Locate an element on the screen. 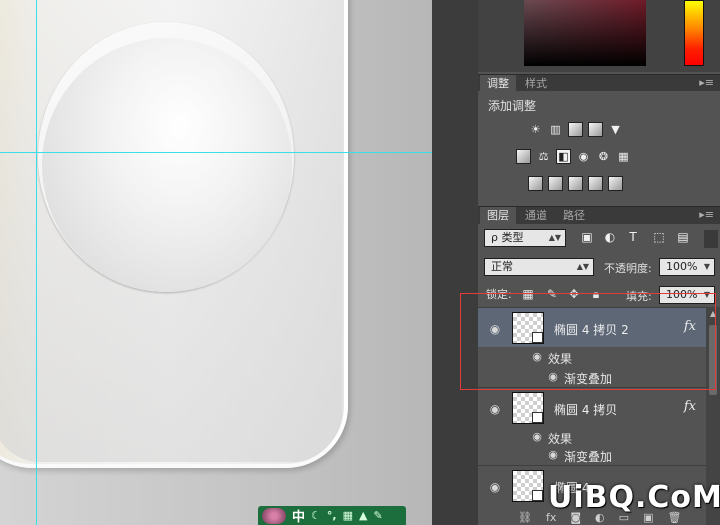 The height and width of the screenshot is (525, 720). tab-layers: 图层 is located at coordinates (498, 216).